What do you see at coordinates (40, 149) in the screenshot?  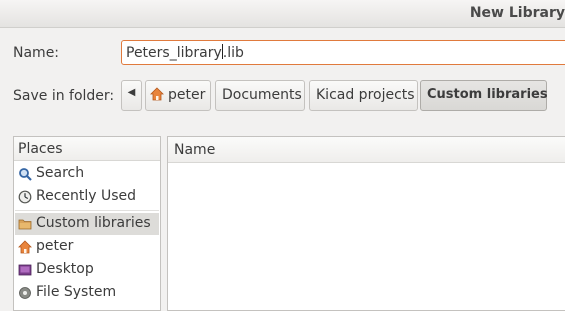 I see `places-header-label: Places` at bounding box center [40, 149].